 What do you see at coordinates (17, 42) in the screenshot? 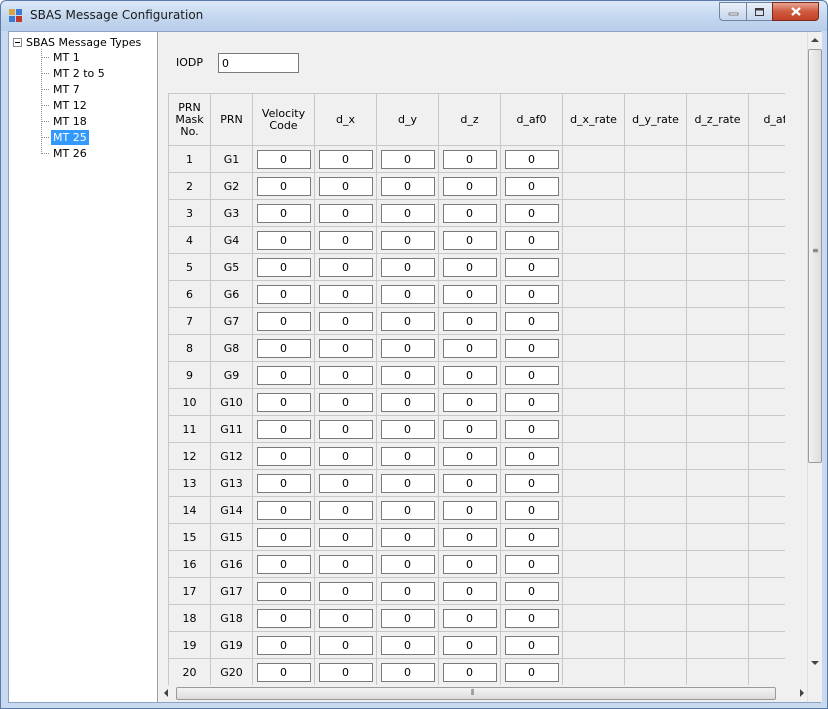
I see `collapse-icon` at bounding box center [17, 42].